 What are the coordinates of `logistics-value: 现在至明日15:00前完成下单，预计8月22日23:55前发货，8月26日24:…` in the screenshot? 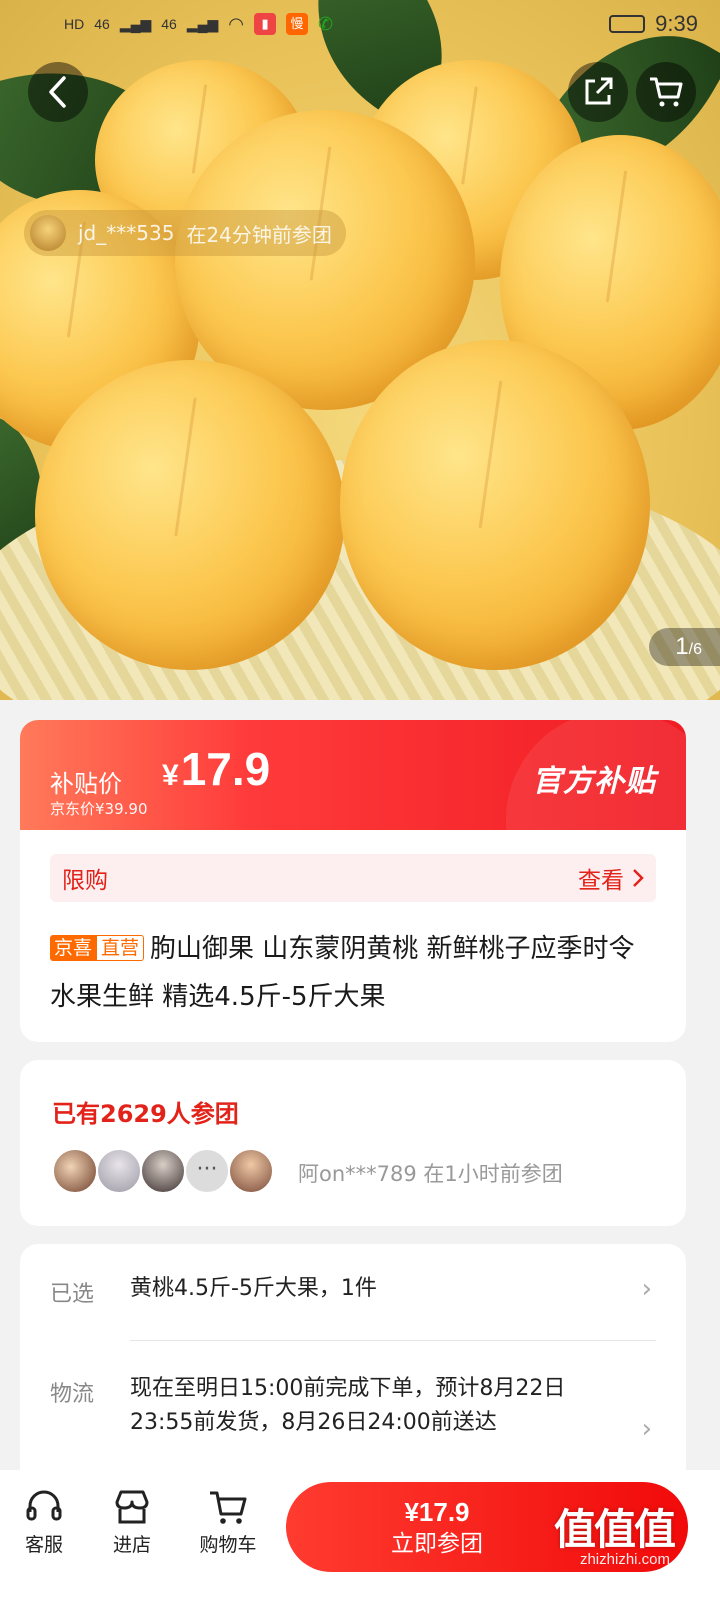 It's located at (348, 1405).